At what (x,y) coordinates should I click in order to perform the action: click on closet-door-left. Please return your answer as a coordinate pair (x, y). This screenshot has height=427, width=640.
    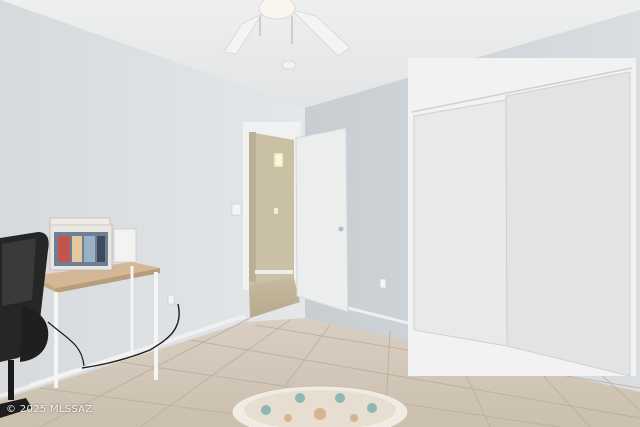
    Looking at the image, I should click on (460, 223).